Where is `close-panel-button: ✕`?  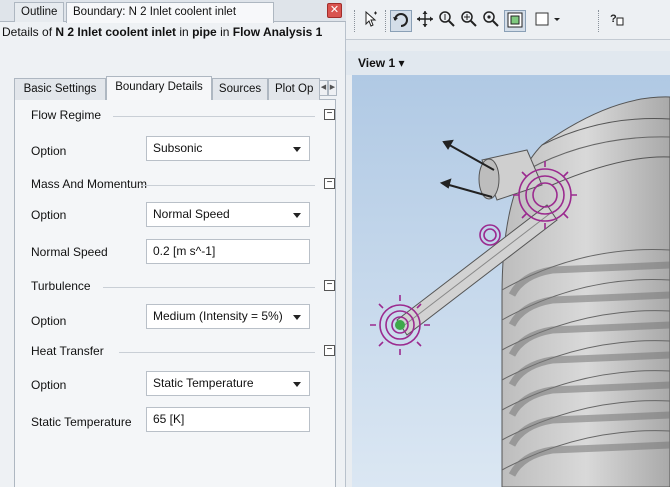 close-panel-button: ✕ is located at coordinates (334, 10).